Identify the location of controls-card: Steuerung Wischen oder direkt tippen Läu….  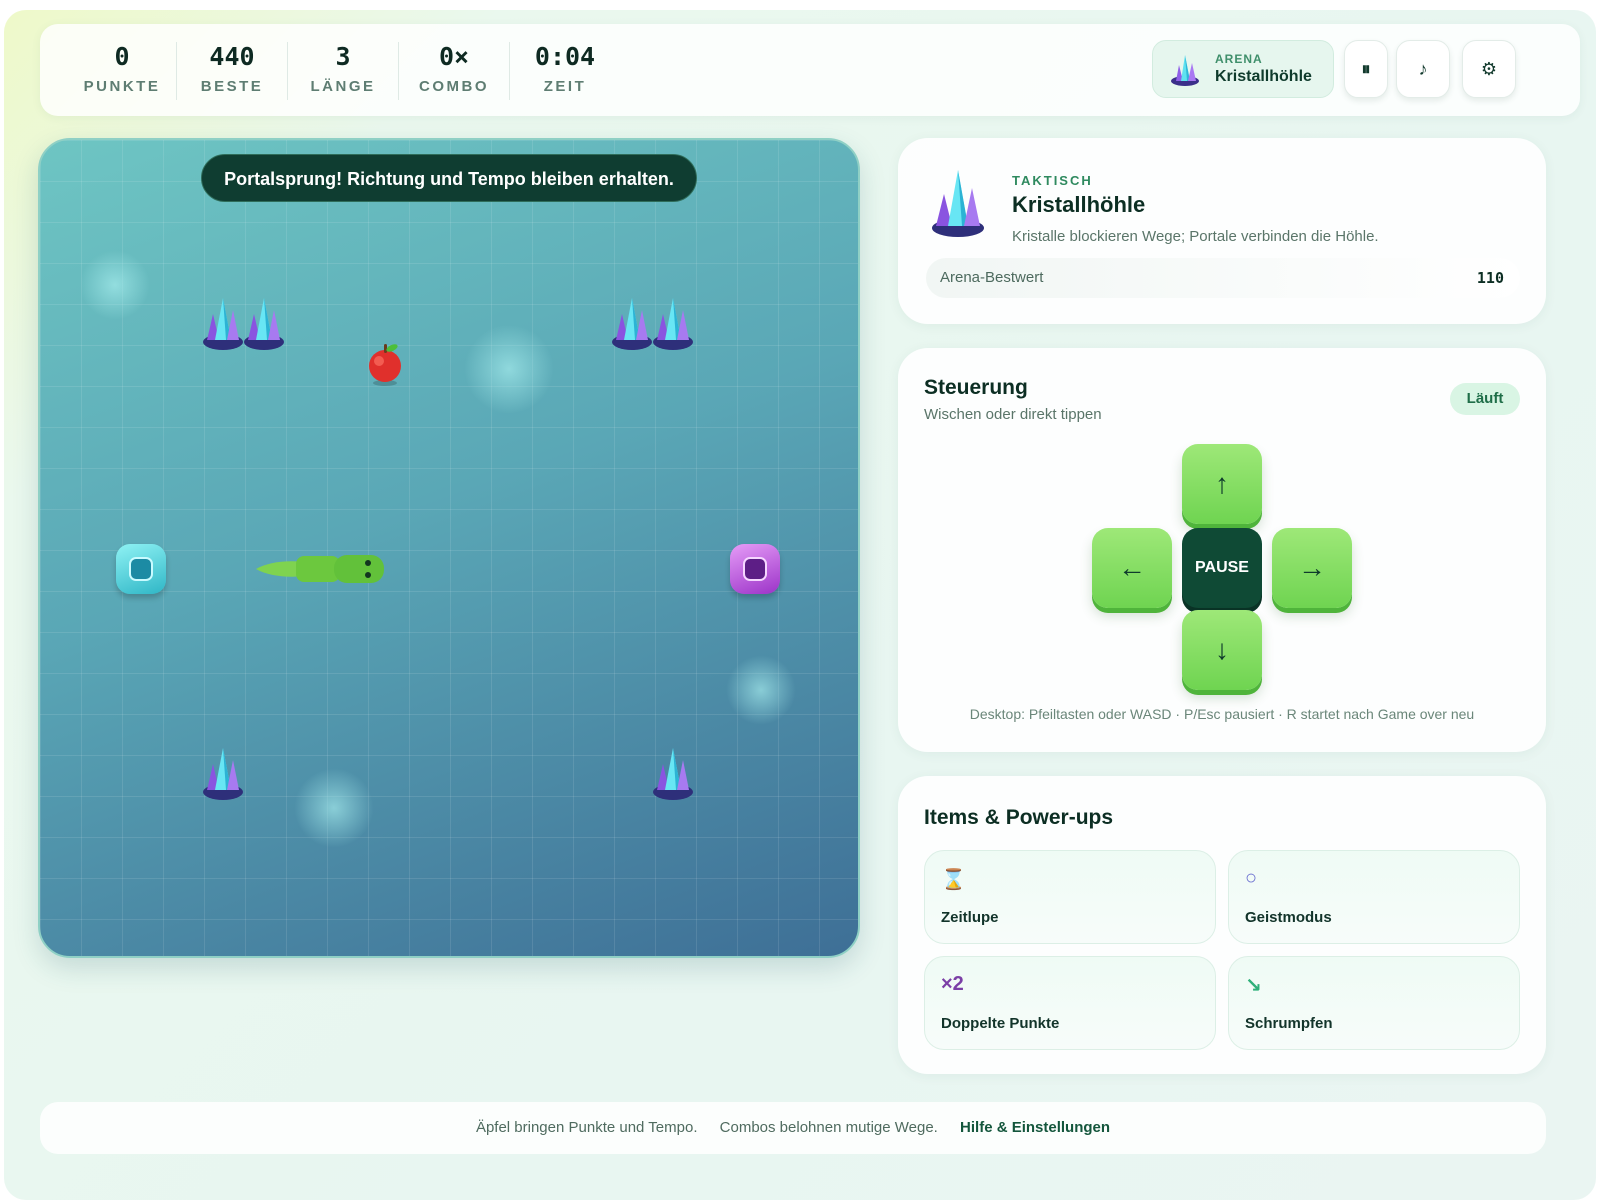
(1222, 550).